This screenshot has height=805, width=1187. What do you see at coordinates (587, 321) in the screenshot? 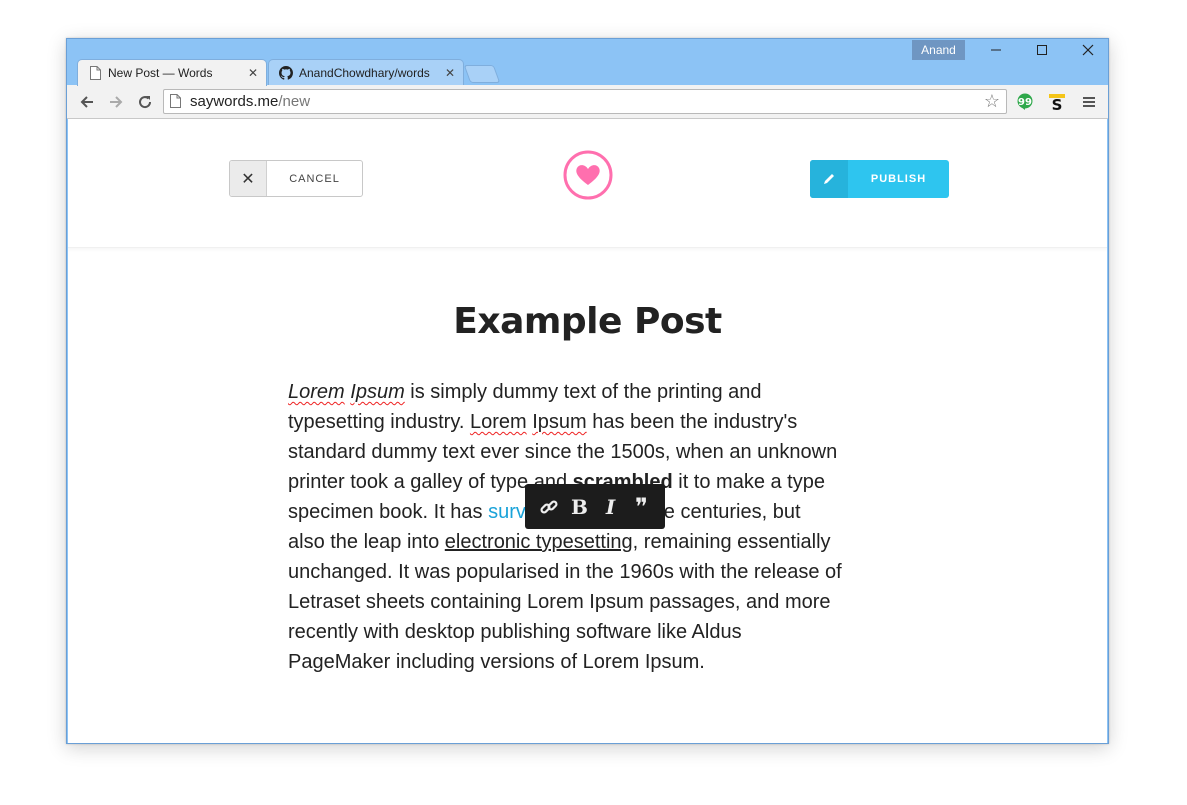
I see `post-title: Example Post` at bounding box center [587, 321].